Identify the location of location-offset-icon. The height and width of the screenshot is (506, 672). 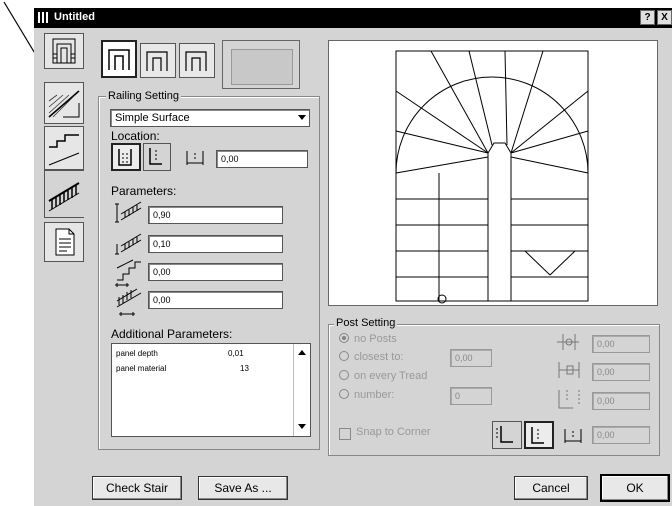
(196, 157).